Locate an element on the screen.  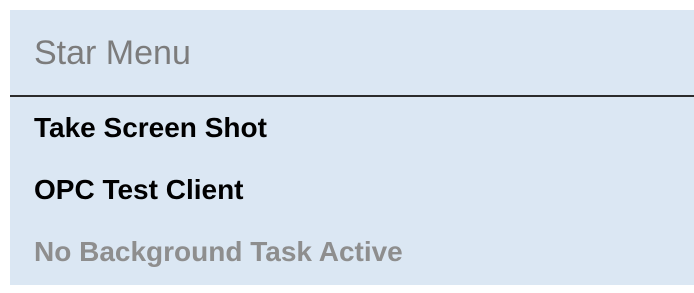
menu-title: Star Menu is located at coordinates (112, 52).